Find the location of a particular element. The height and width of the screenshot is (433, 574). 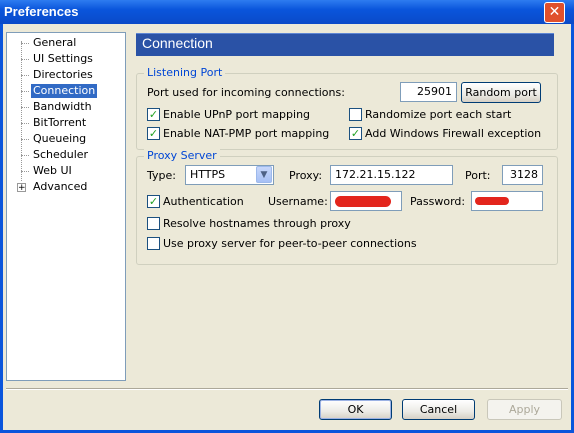

password-input is located at coordinates (507, 201).